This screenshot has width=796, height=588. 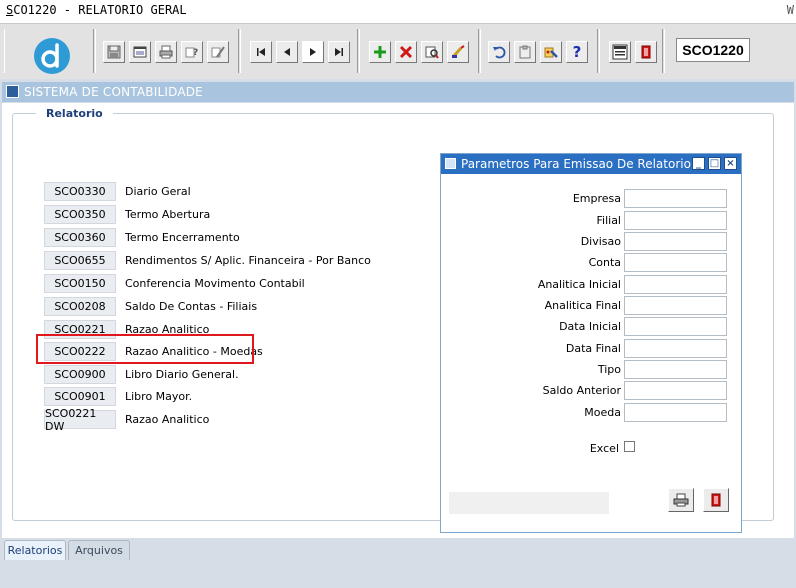 What do you see at coordinates (646, 52) in the screenshot?
I see `exit-icon` at bounding box center [646, 52].